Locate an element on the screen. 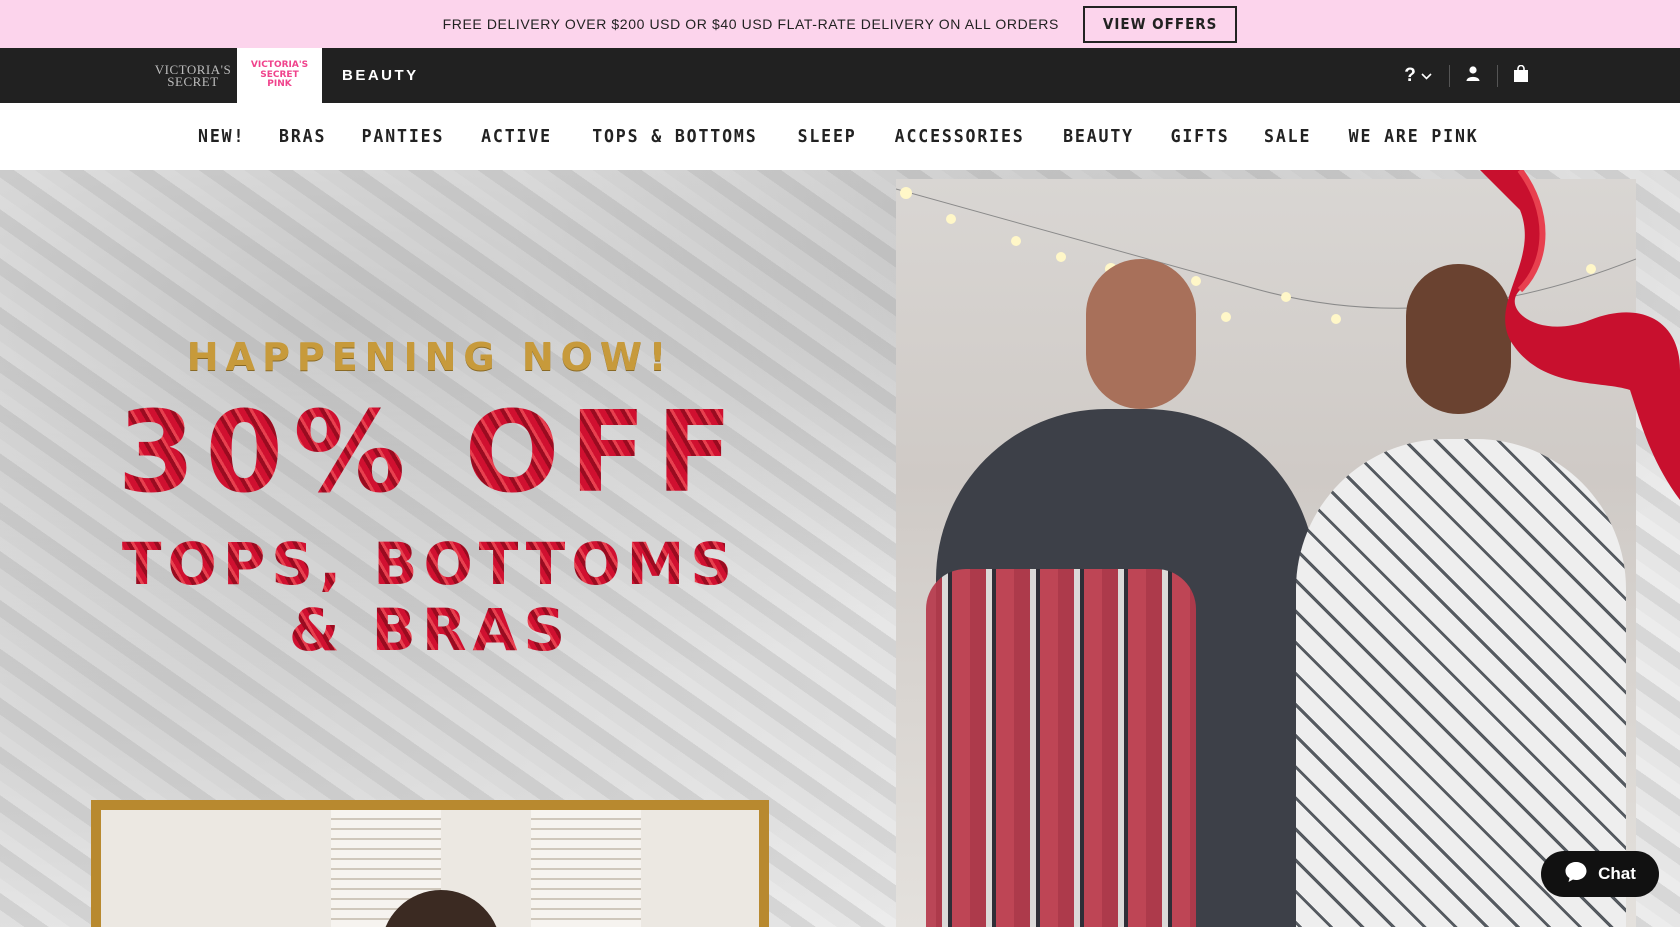 The width and height of the screenshot is (1680, 927). beauty-brand-link: BEAUTY is located at coordinates (380, 75).